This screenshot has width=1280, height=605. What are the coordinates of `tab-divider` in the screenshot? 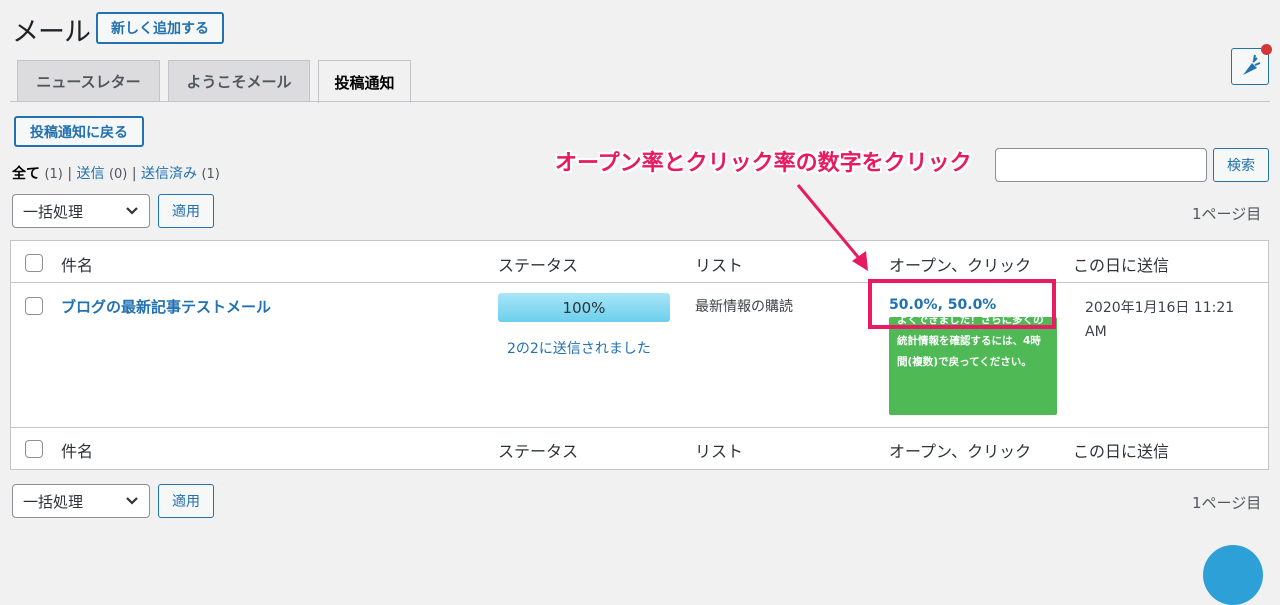 It's located at (640, 101).